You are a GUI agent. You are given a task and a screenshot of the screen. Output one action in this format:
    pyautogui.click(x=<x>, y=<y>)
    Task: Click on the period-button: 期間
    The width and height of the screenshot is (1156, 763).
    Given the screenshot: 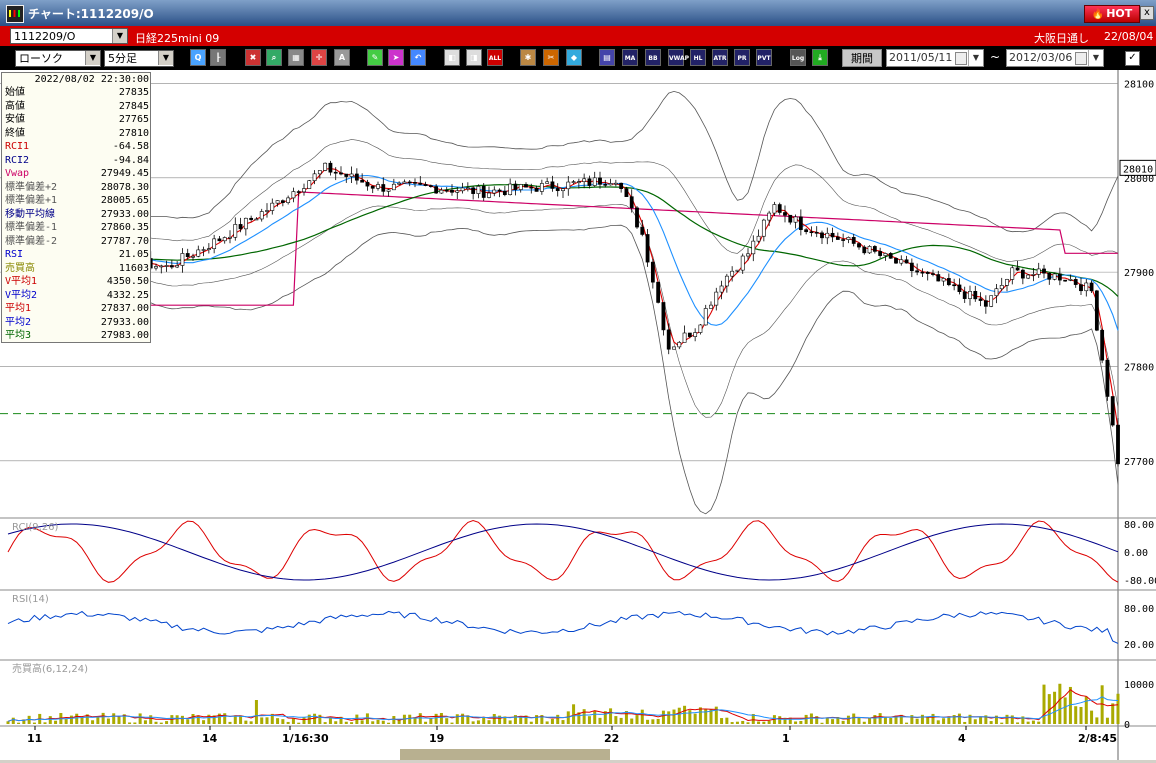 What is the action you would take?
    pyautogui.click(x=862, y=58)
    